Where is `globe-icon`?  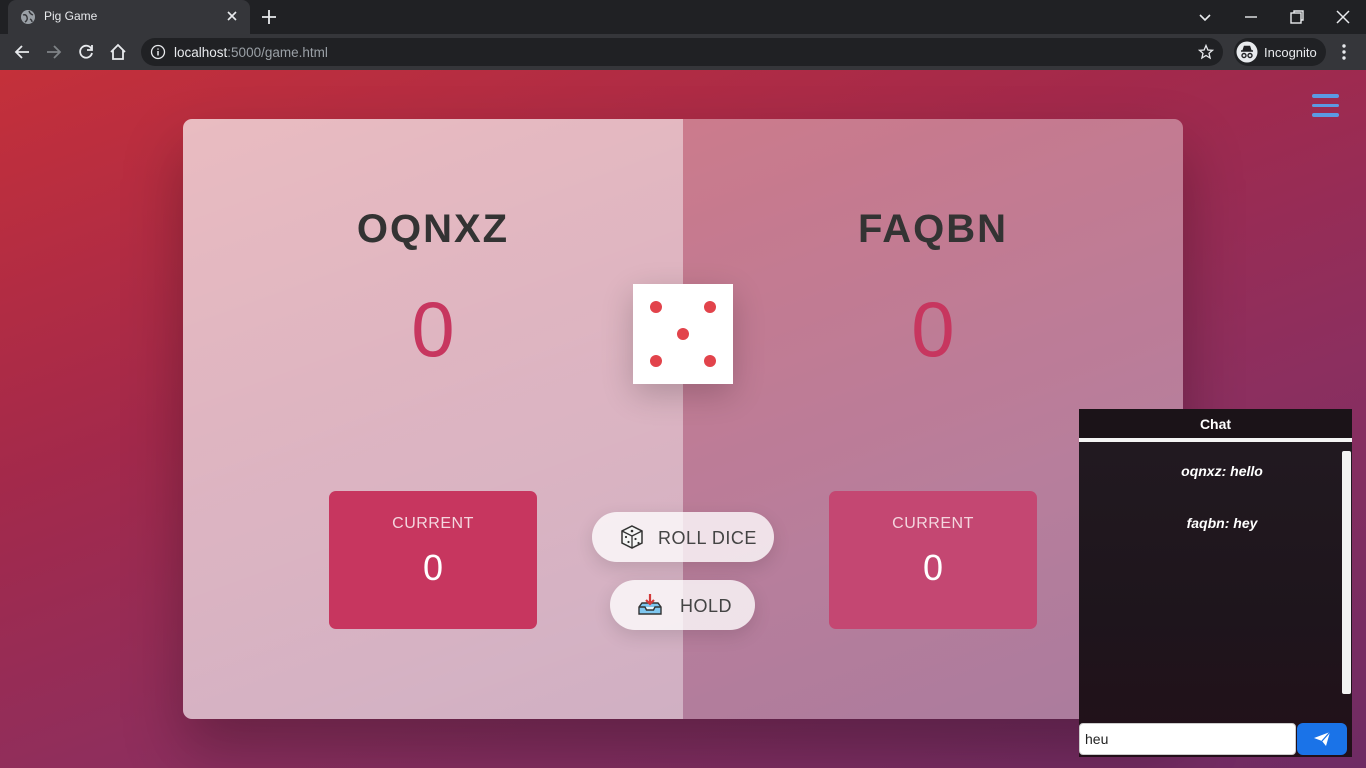
globe-icon is located at coordinates (28, 17).